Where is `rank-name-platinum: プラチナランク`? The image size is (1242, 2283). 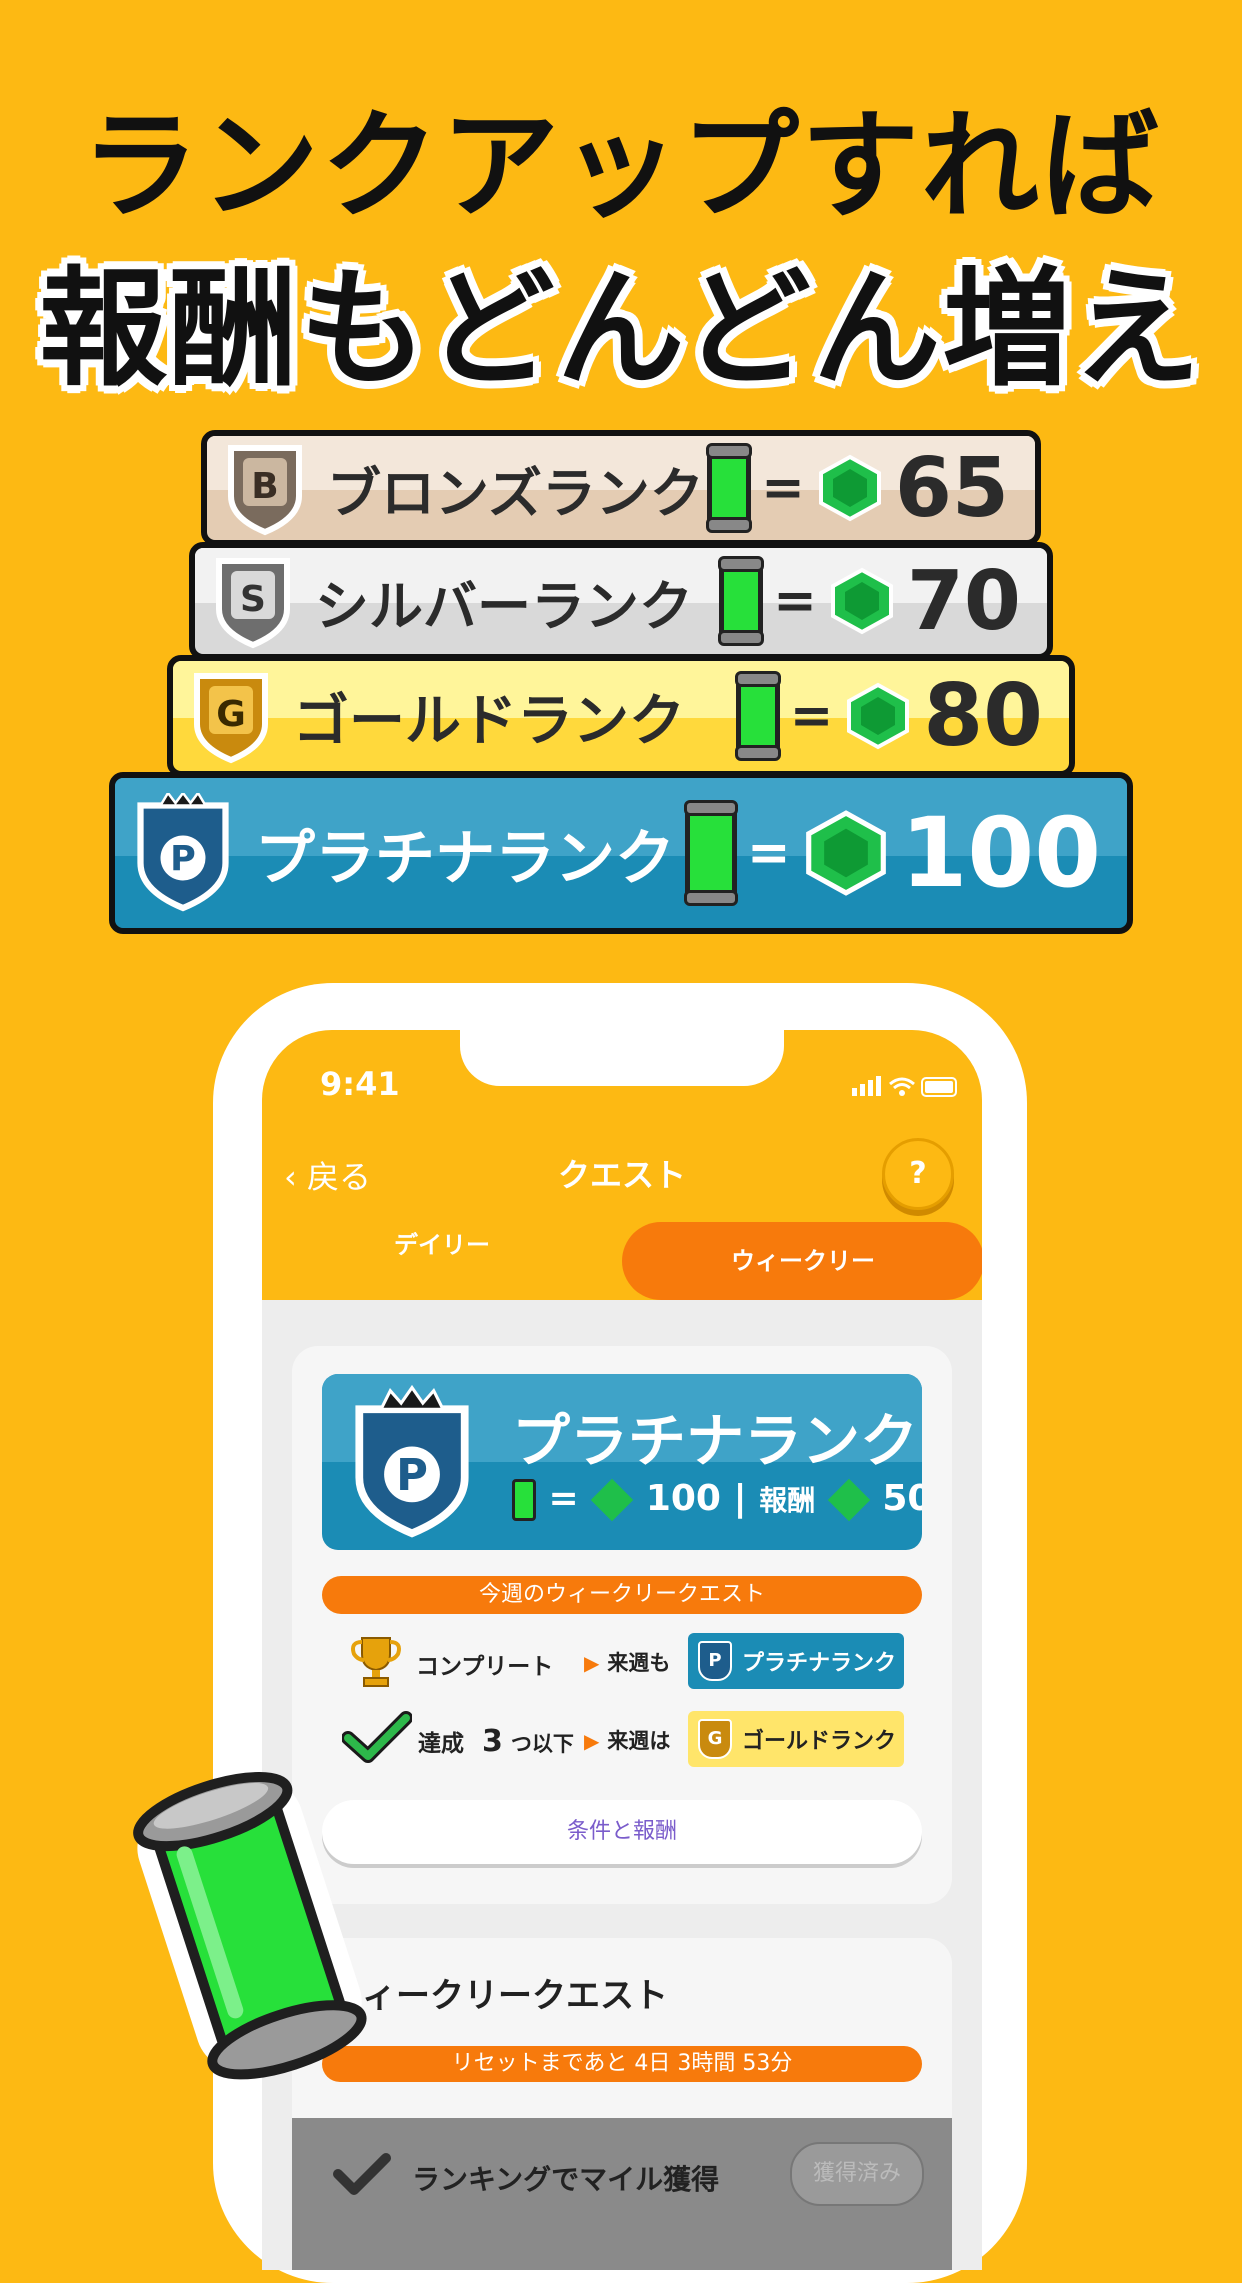 rank-name-platinum: プラチナランク is located at coordinates (465, 858).